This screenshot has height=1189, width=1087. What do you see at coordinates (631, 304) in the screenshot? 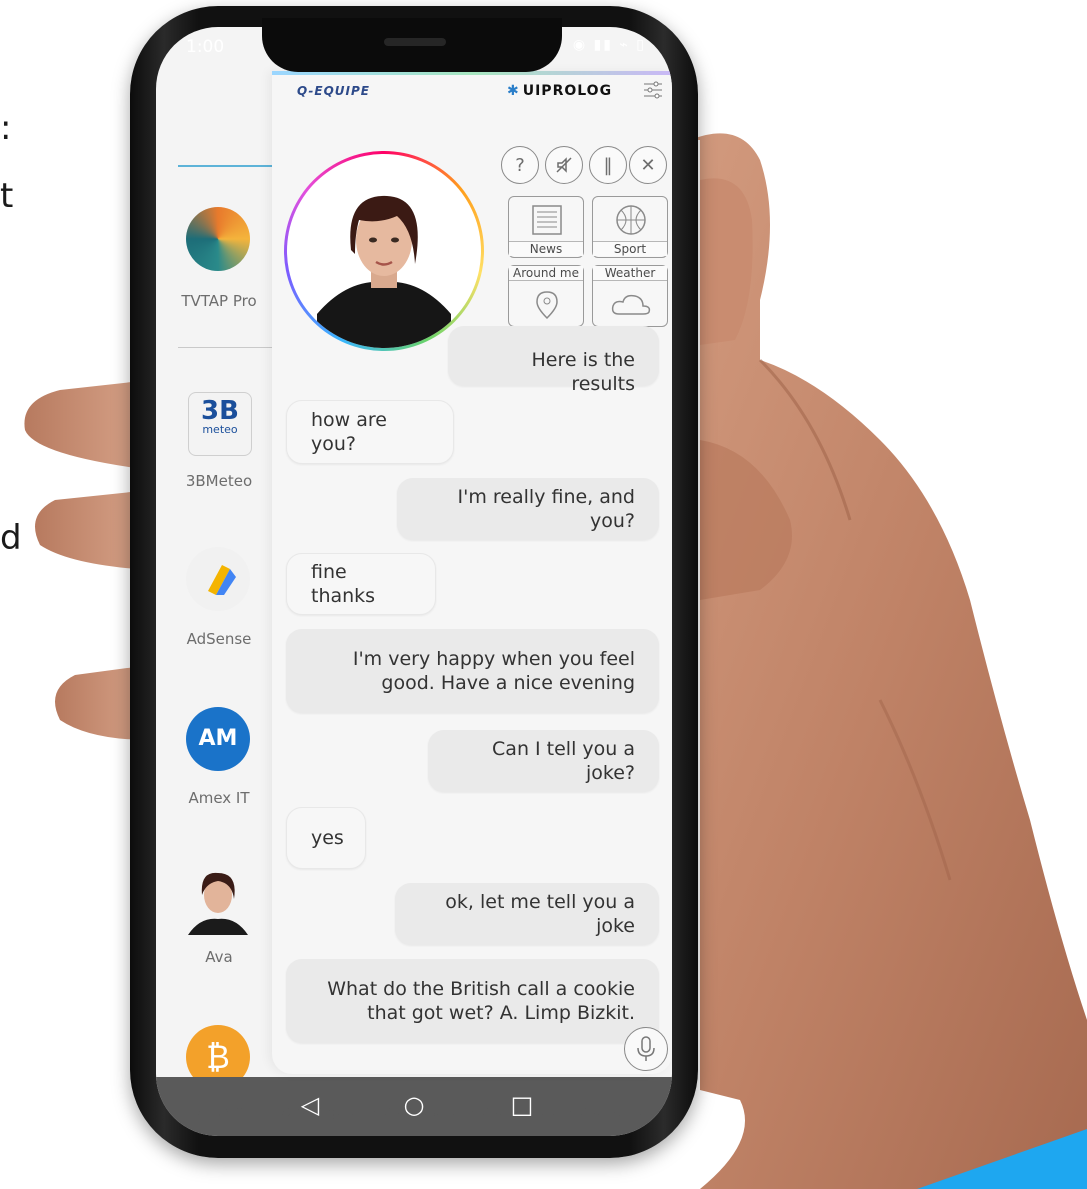
I see `cloud-icon` at bounding box center [631, 304].